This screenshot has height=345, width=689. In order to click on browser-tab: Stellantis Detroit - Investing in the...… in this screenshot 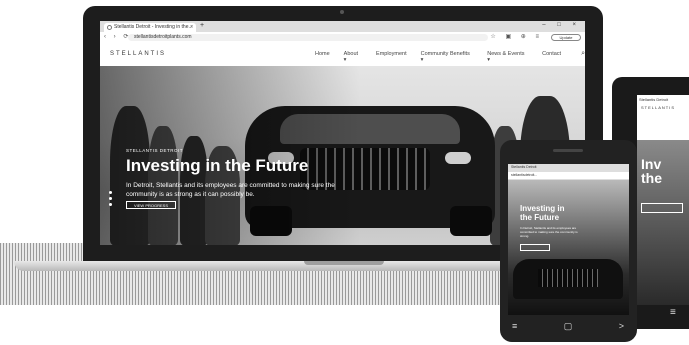, I will do `click(150, 27)`.